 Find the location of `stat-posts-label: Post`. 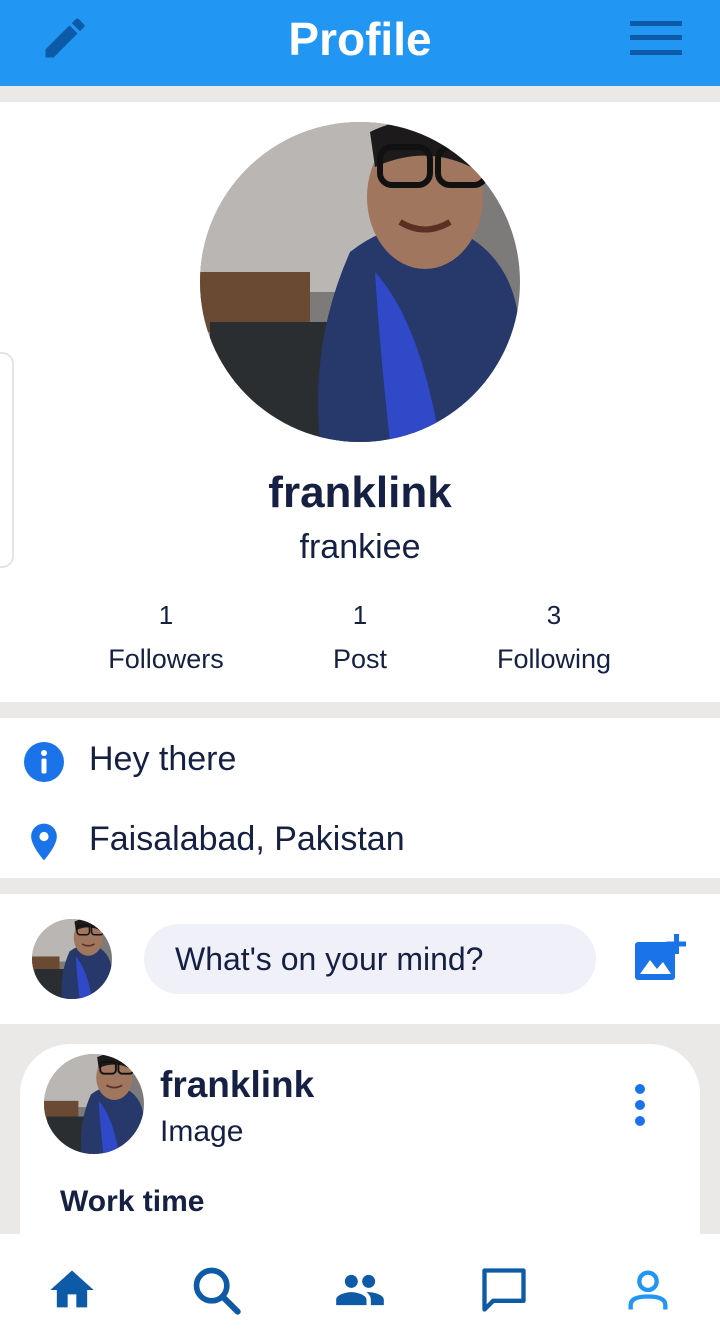

stat-posts-label: Post is located at coordinates (360, 659).